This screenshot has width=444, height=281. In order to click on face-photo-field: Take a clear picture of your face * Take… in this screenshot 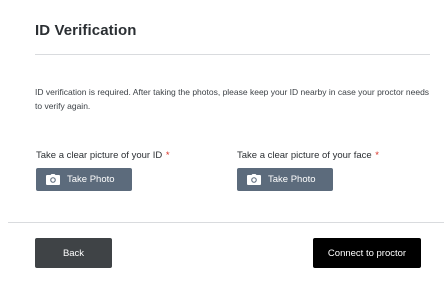, I will do `click(308, 170)`.